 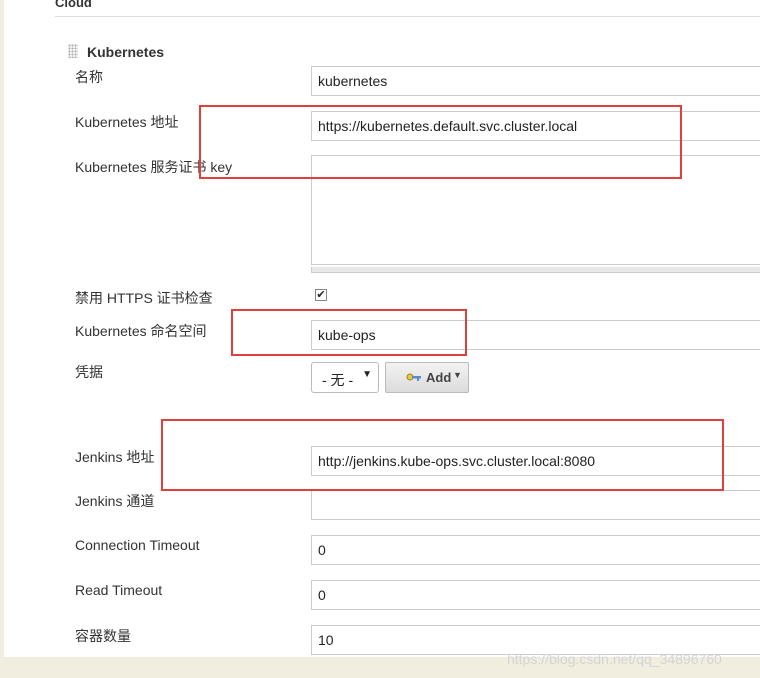 What do you see at coordinates (407, 16) in the screenshot?
I see `section-divider` at bounding box center [407, 16].